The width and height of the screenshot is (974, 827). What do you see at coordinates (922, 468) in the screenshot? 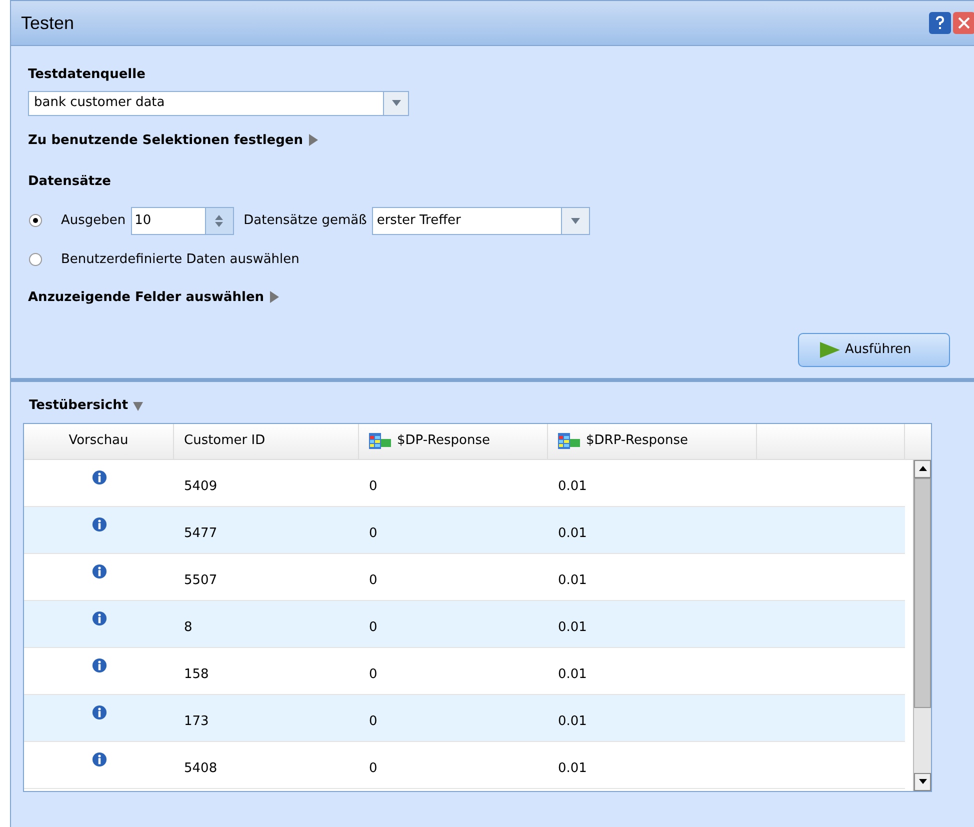
I see `scroll-up-icon` at bounding box center [922, 468].